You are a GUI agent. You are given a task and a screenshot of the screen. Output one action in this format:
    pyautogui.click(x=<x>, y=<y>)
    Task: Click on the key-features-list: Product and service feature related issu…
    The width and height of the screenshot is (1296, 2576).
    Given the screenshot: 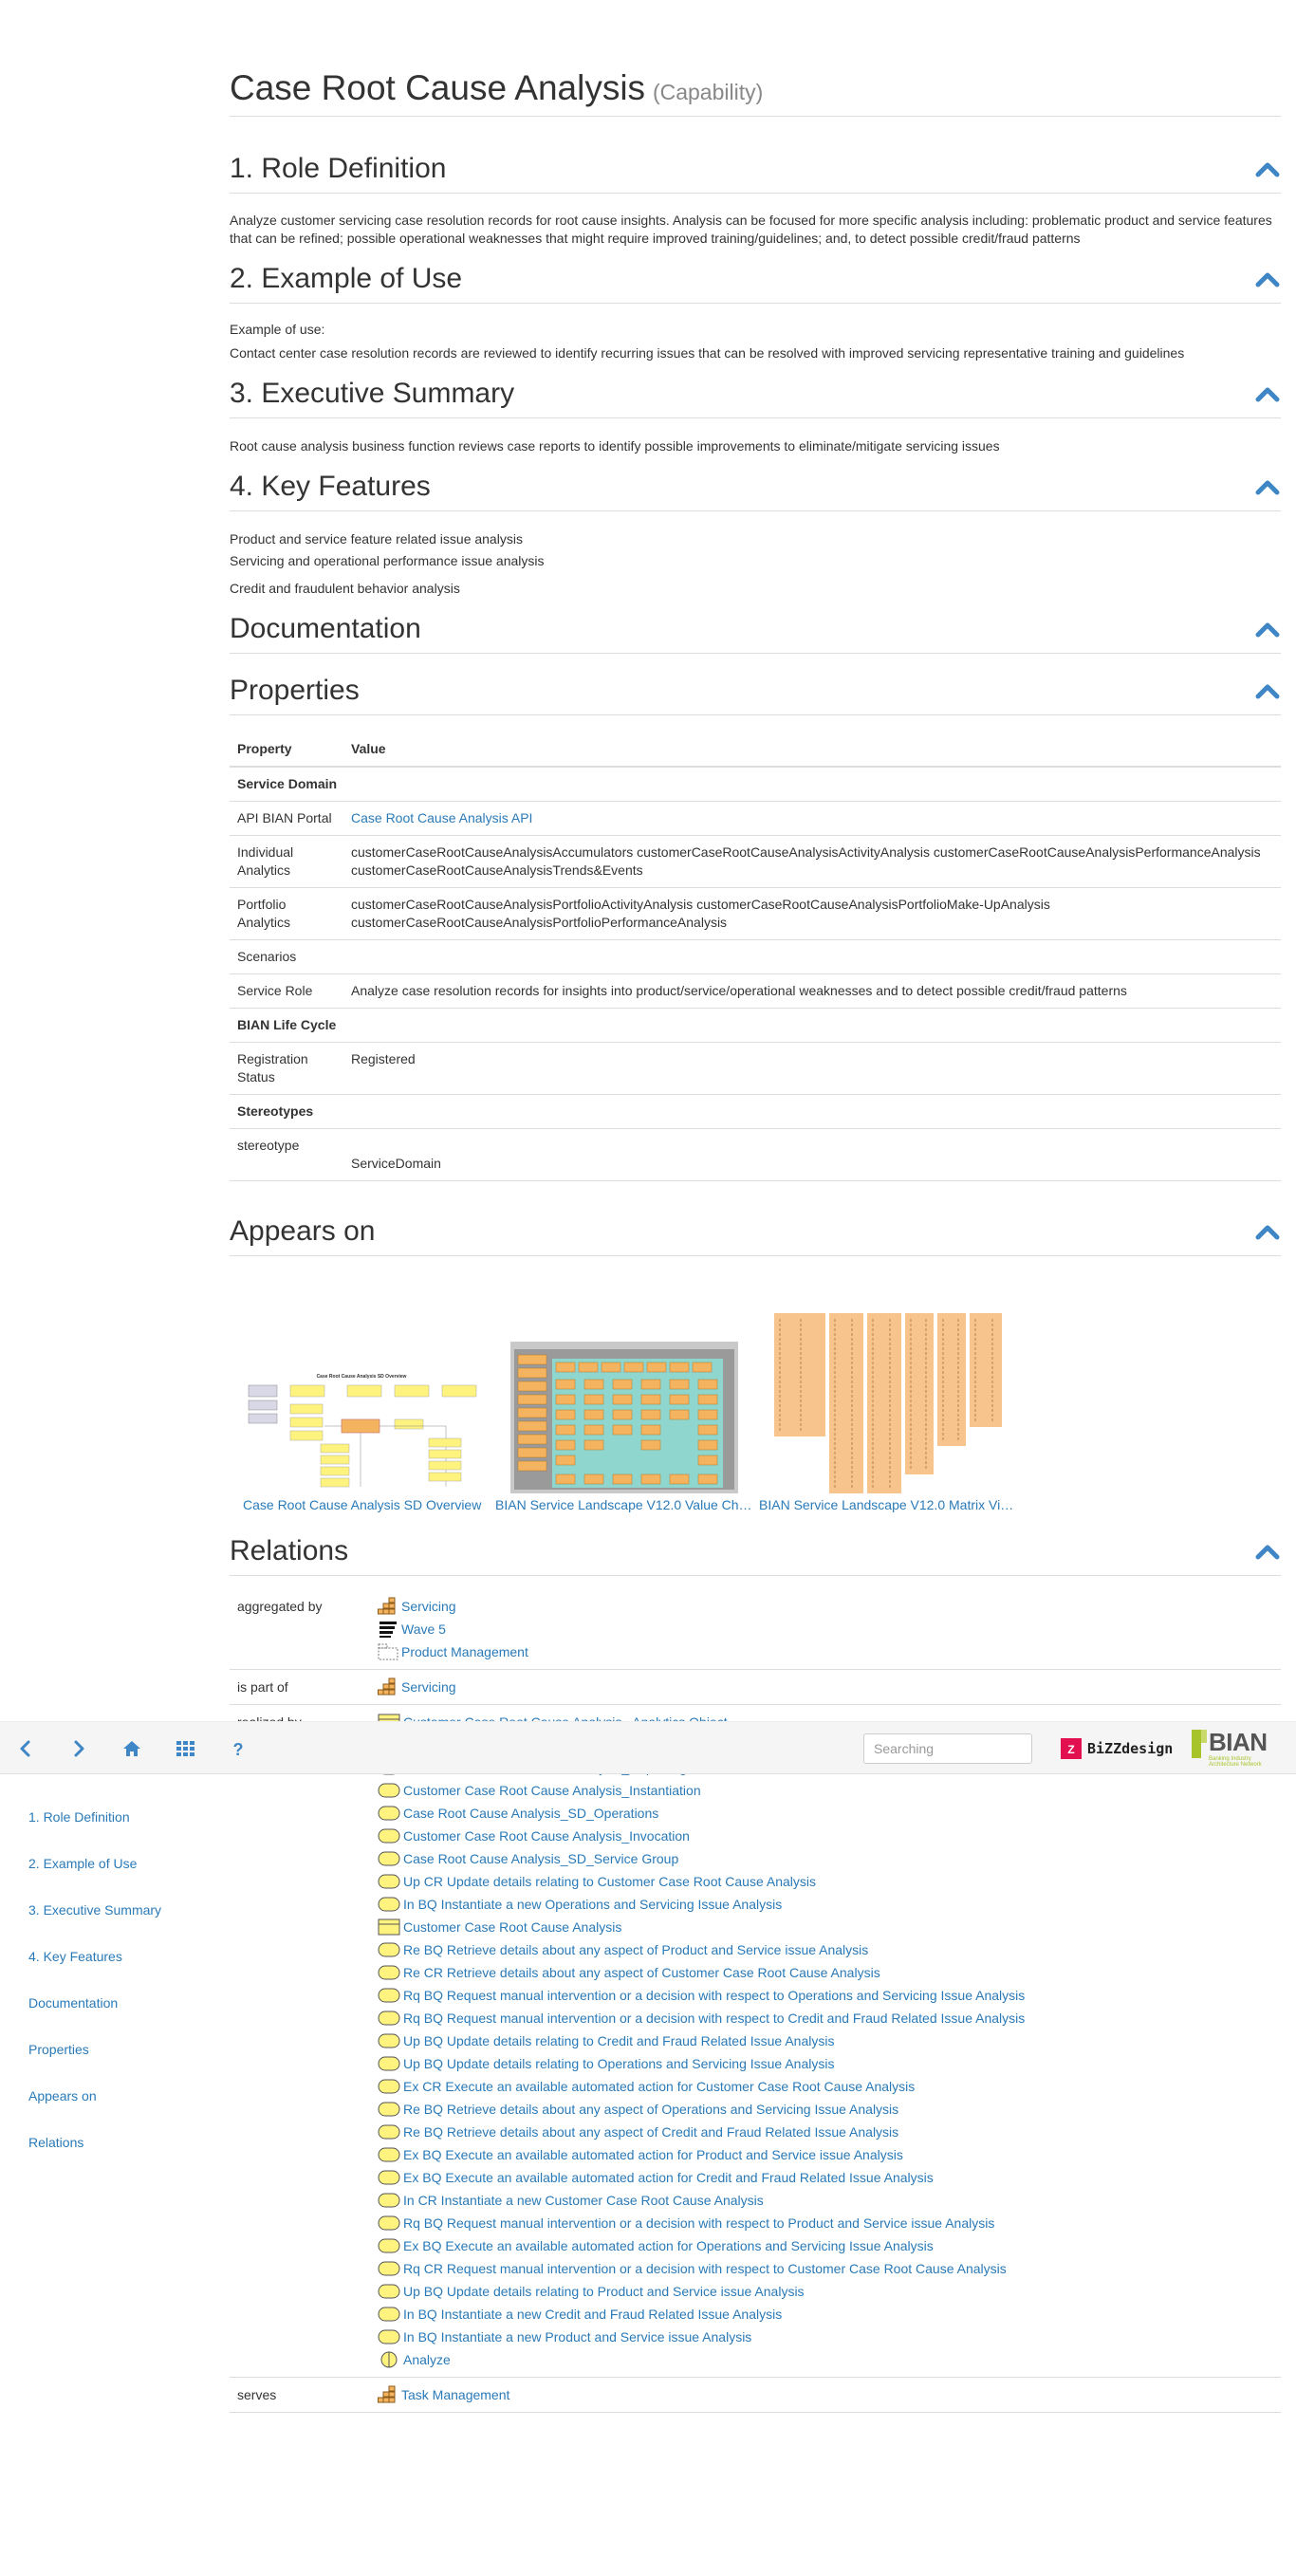 What is the action you would take?
    pyautogui.click(x=755, y=564)
    